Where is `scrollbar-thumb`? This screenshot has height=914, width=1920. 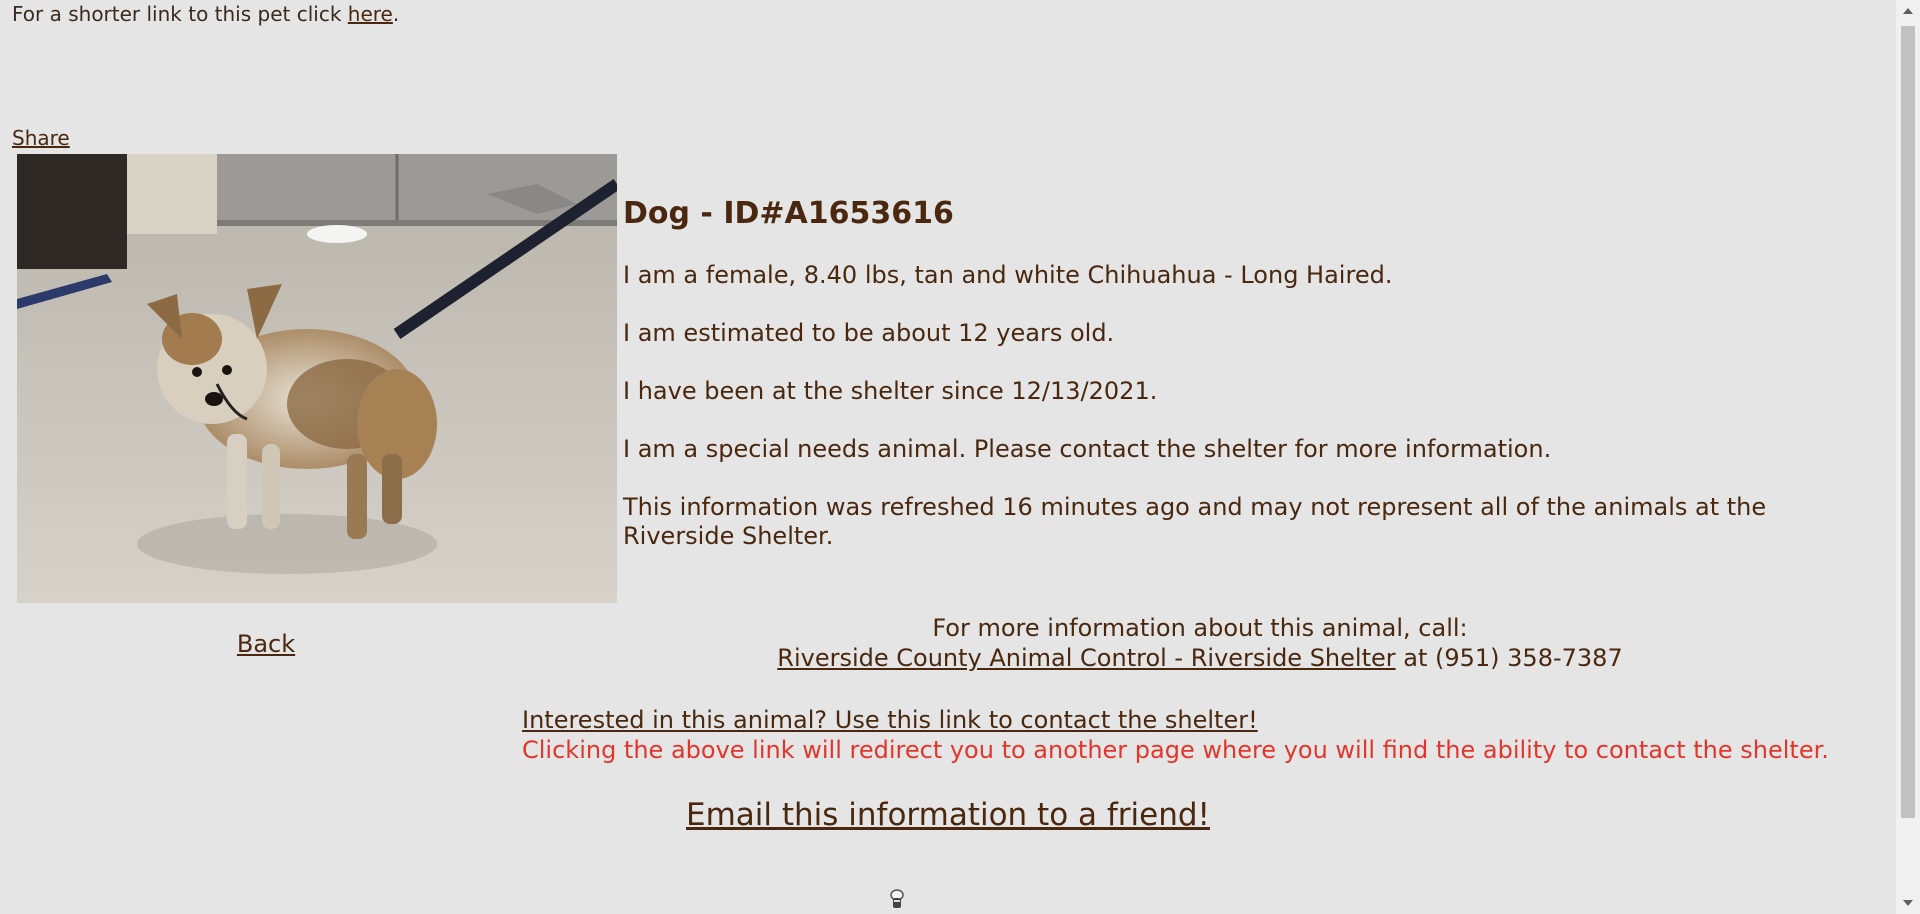
scrollbar-thumb is located at coordinates (1908, 422).